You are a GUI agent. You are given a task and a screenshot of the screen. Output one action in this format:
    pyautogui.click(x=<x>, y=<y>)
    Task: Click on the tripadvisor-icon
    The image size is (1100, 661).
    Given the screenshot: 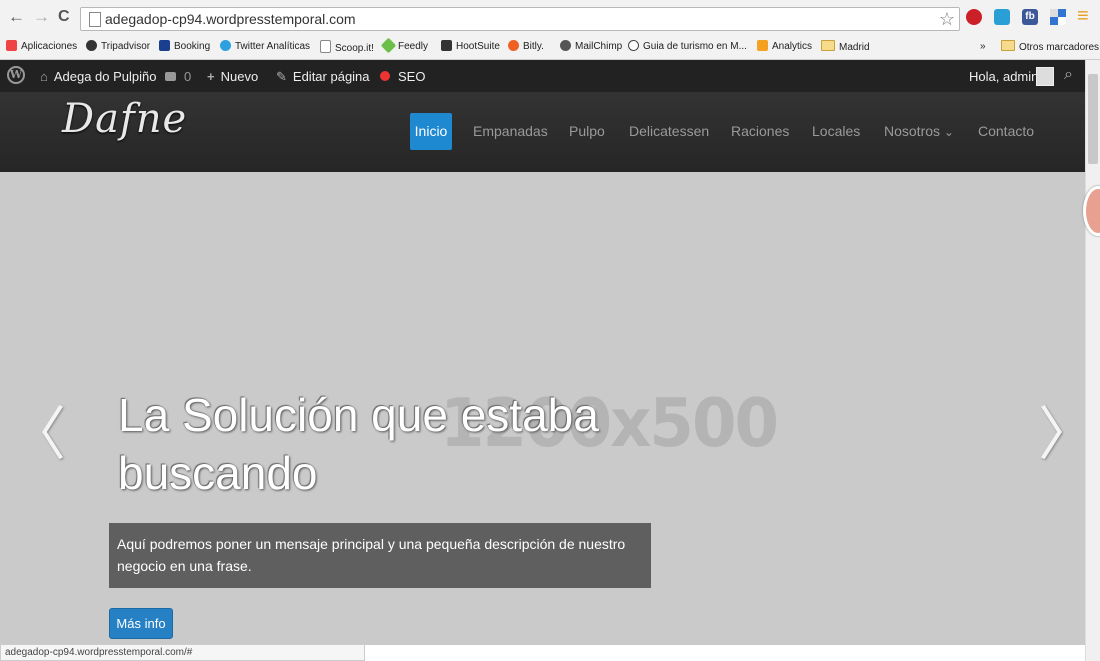 What is the action you would take?
    pyautogui.click(x=91, y=45)
    